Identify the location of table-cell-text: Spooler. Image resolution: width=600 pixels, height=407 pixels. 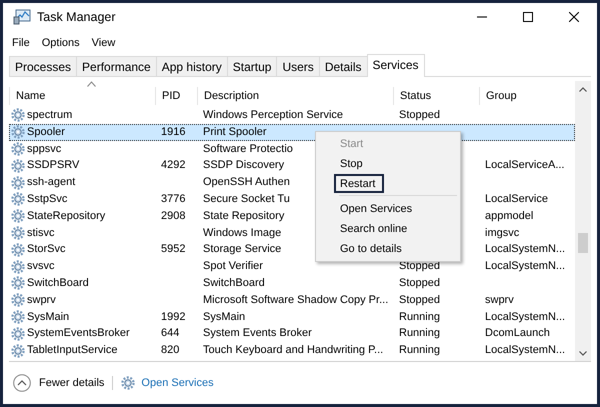
(46, 132).